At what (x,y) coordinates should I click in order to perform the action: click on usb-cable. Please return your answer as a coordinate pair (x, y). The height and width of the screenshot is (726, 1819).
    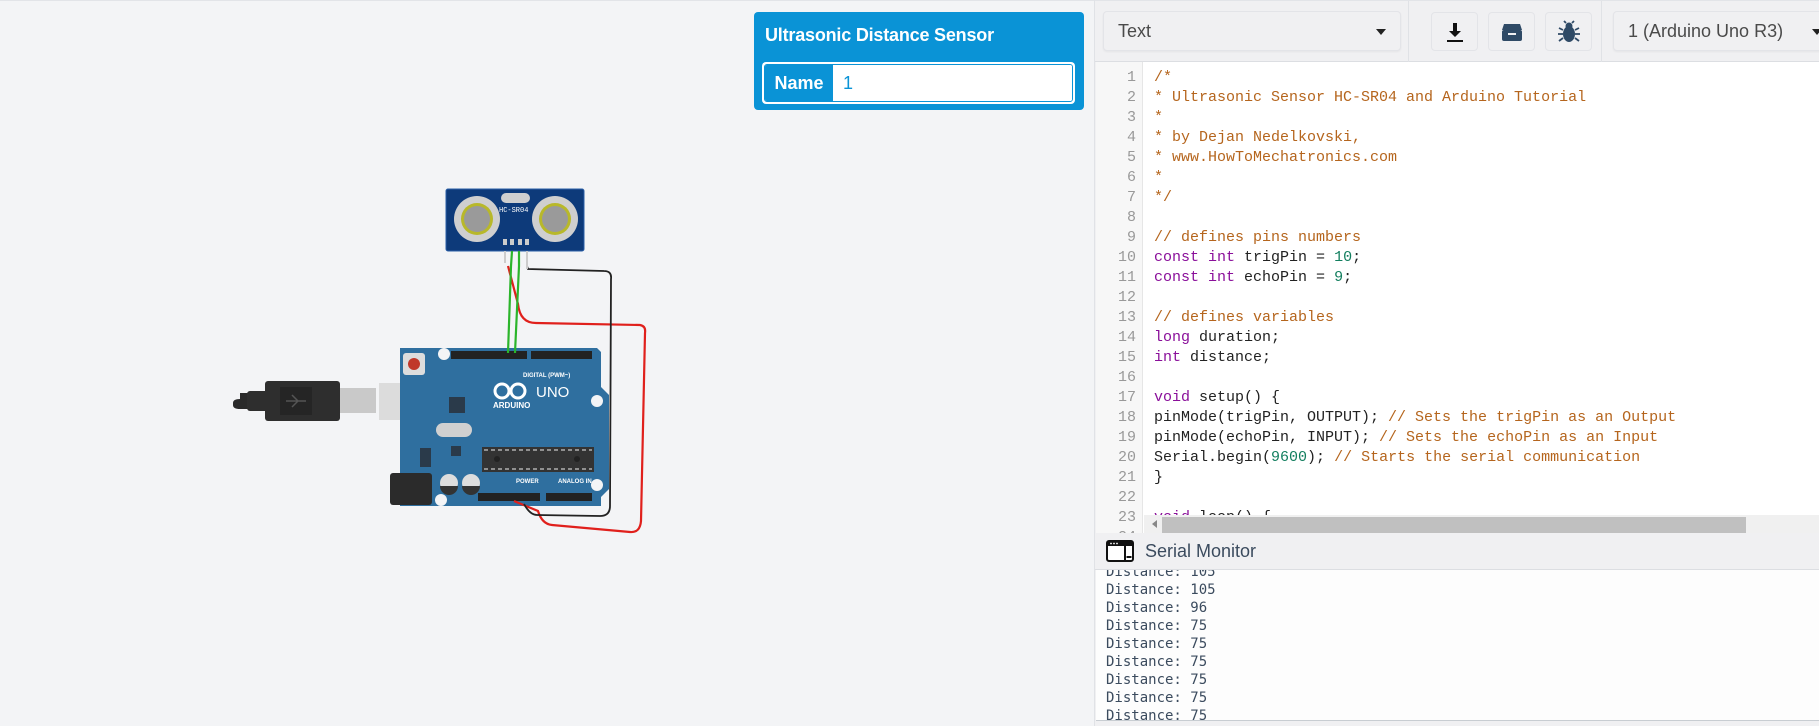
    Looking at the image, I should click on (331, 401).